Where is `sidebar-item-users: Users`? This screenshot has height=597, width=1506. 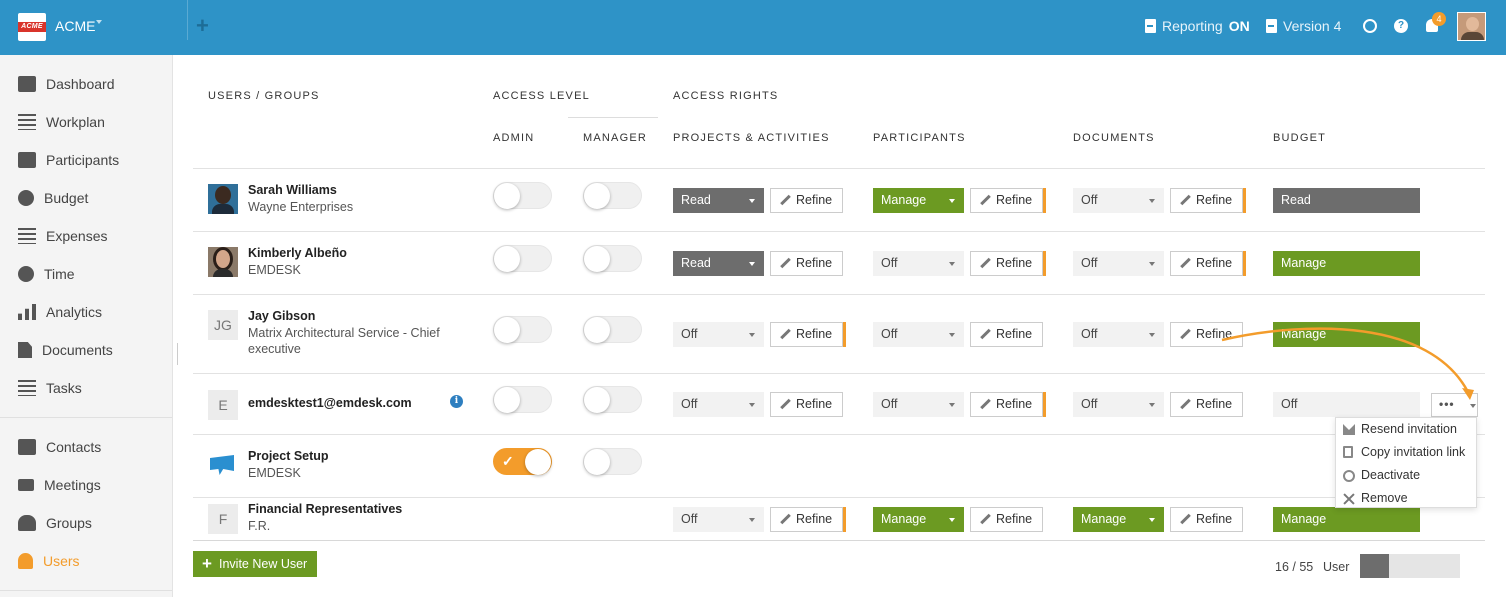 sidebar-item-users: Users is located at coordinates (49, 561).